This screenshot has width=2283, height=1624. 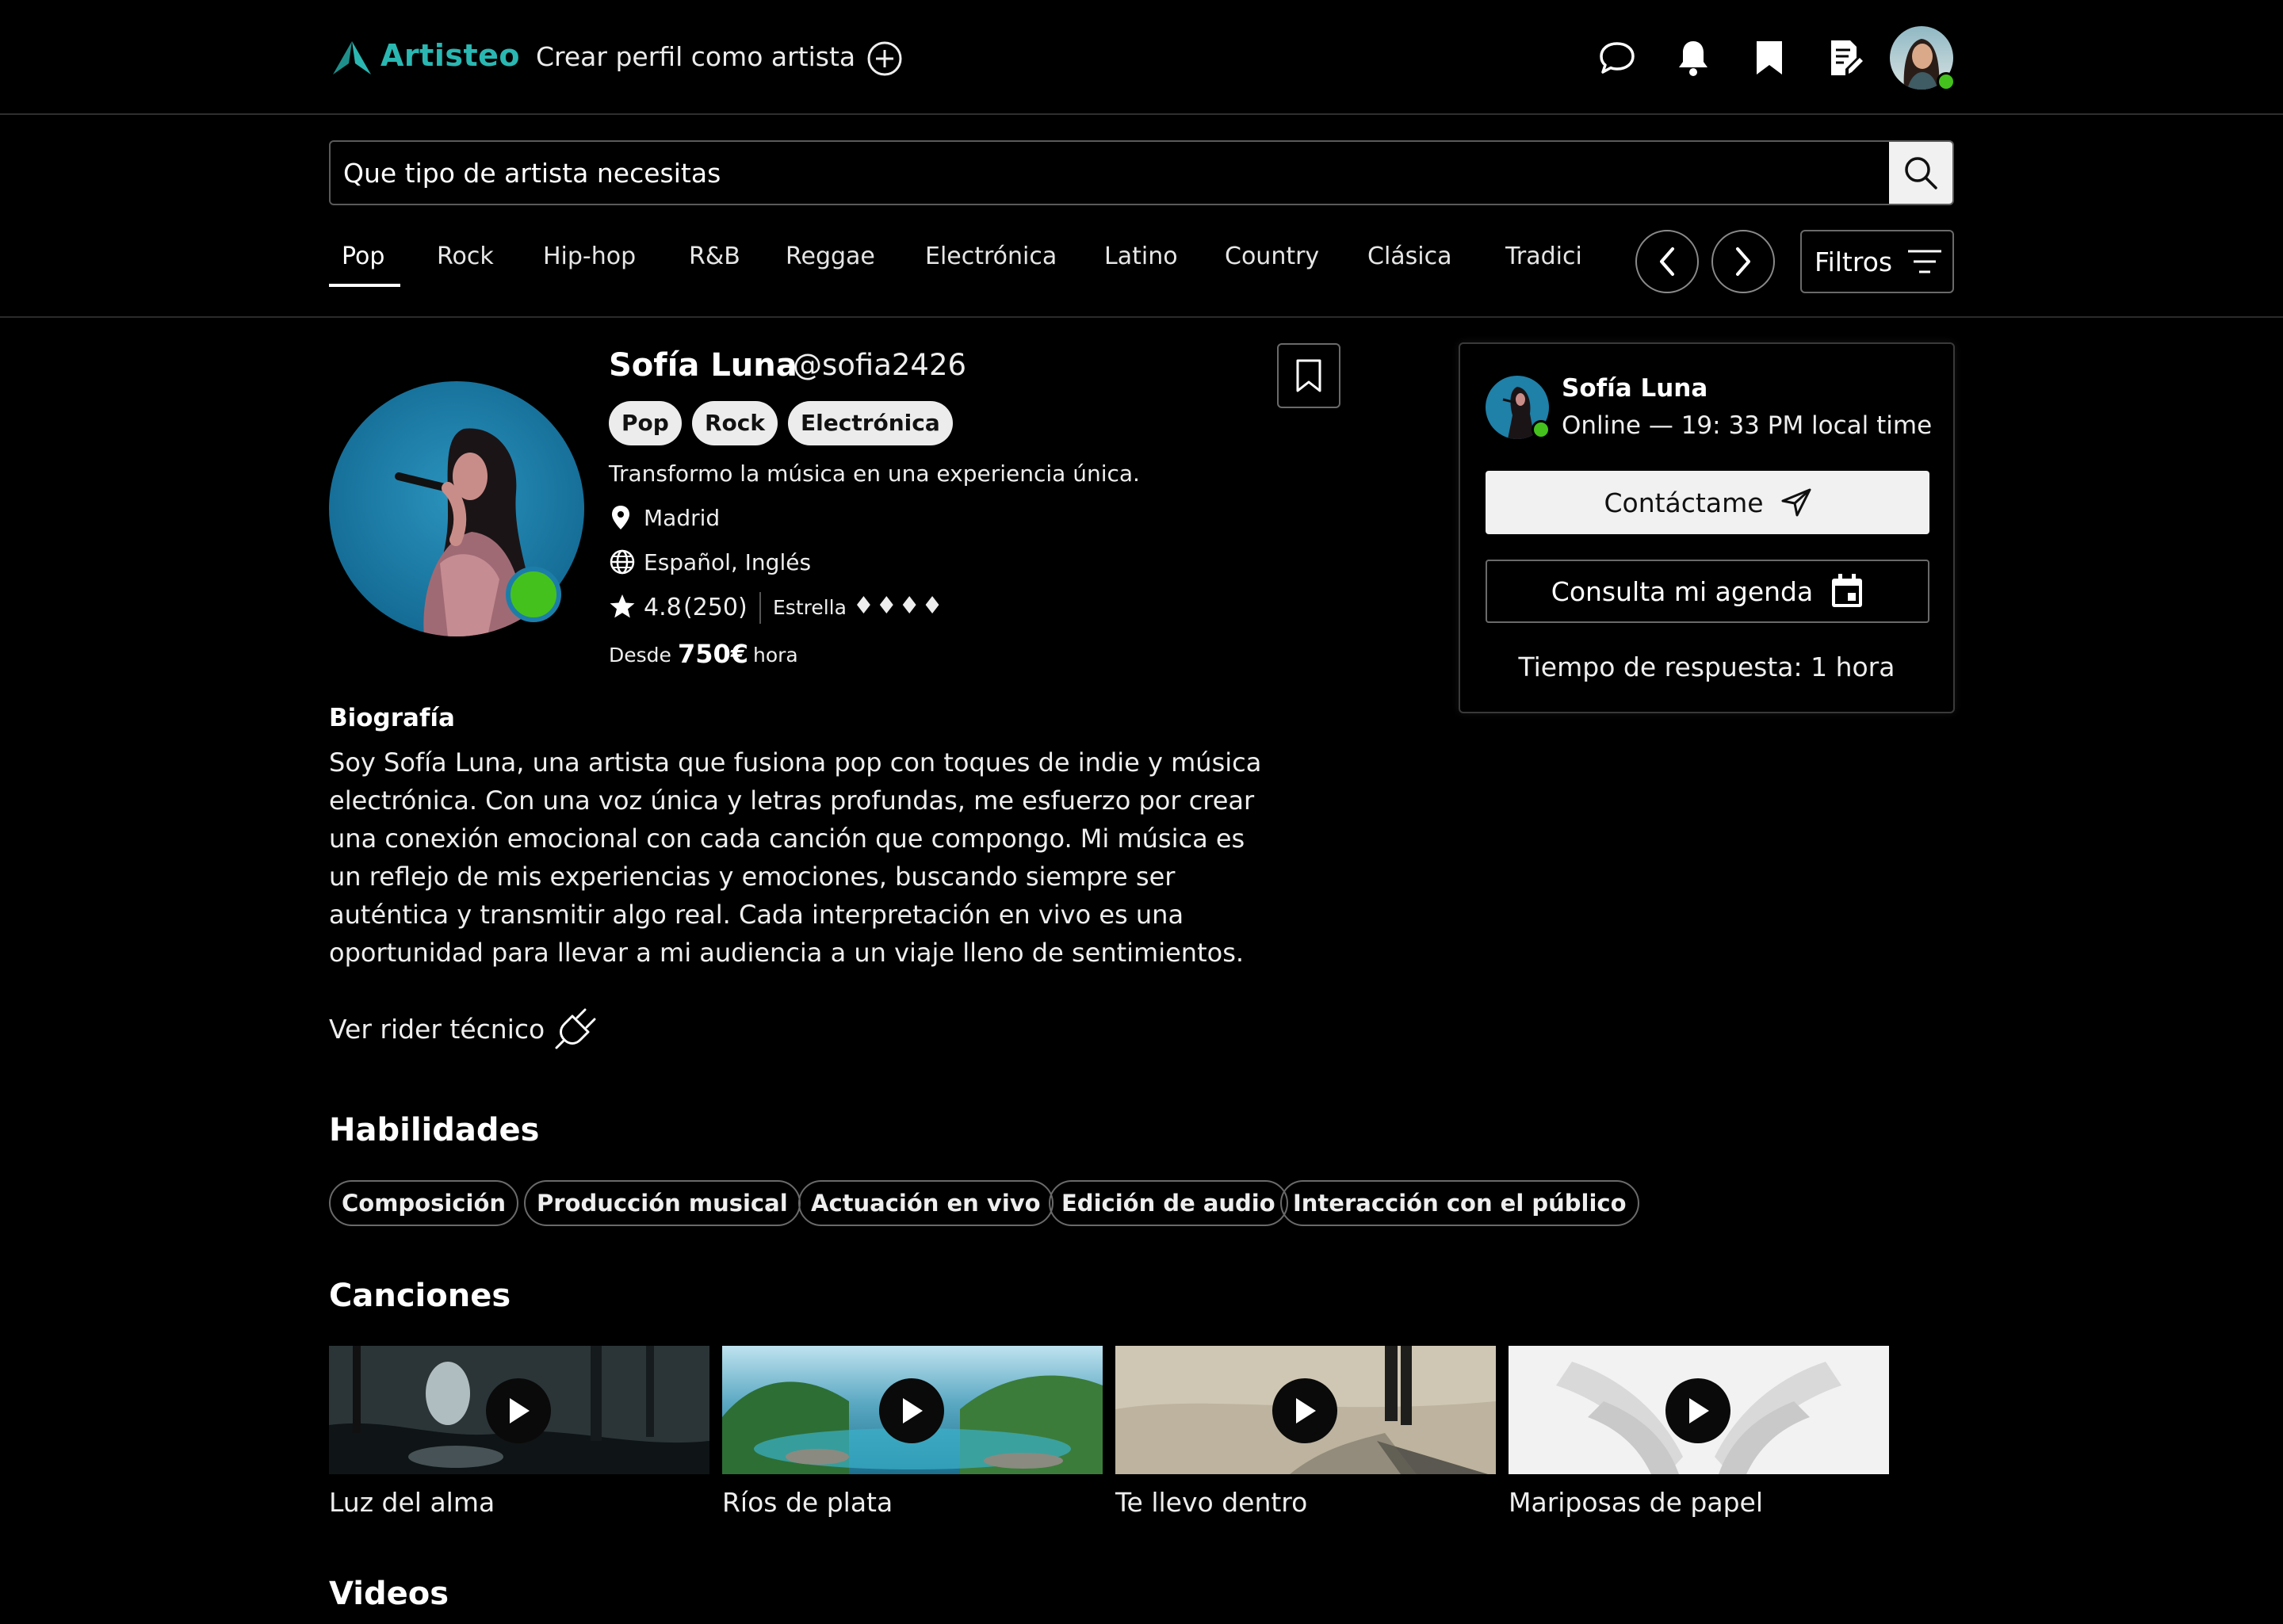 I want to click on top-bar: Artisteo Crear perfil como artista, so click(x=1141, y=58).